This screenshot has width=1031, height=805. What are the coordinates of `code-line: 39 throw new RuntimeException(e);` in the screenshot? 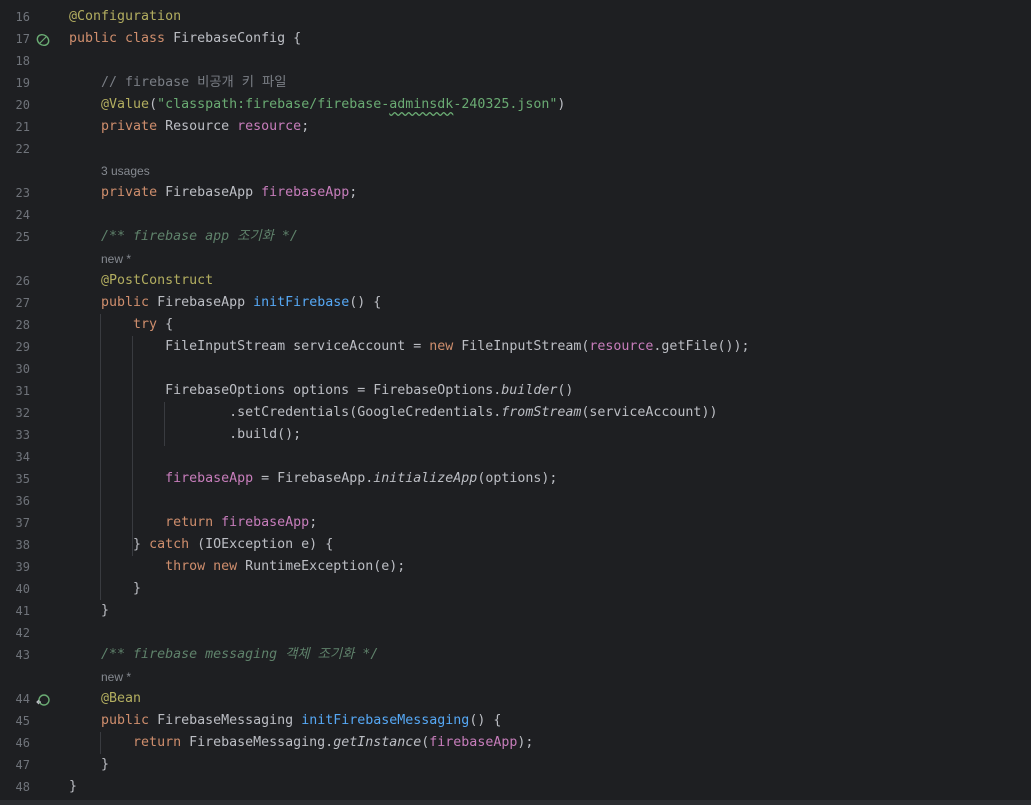 It's located at (515, 567).